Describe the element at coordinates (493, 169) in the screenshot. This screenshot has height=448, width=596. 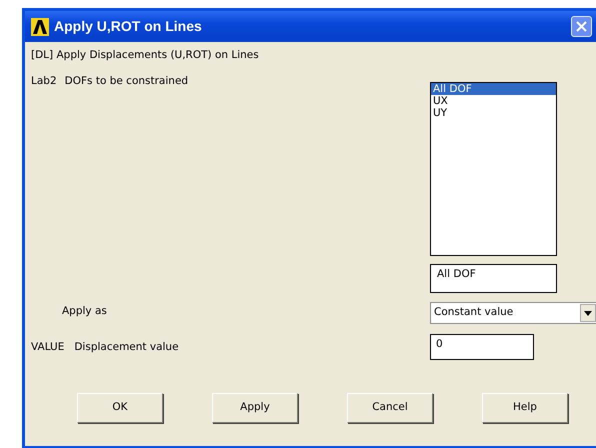
I see `dof-listbox: All DOF UX UY` at that location.